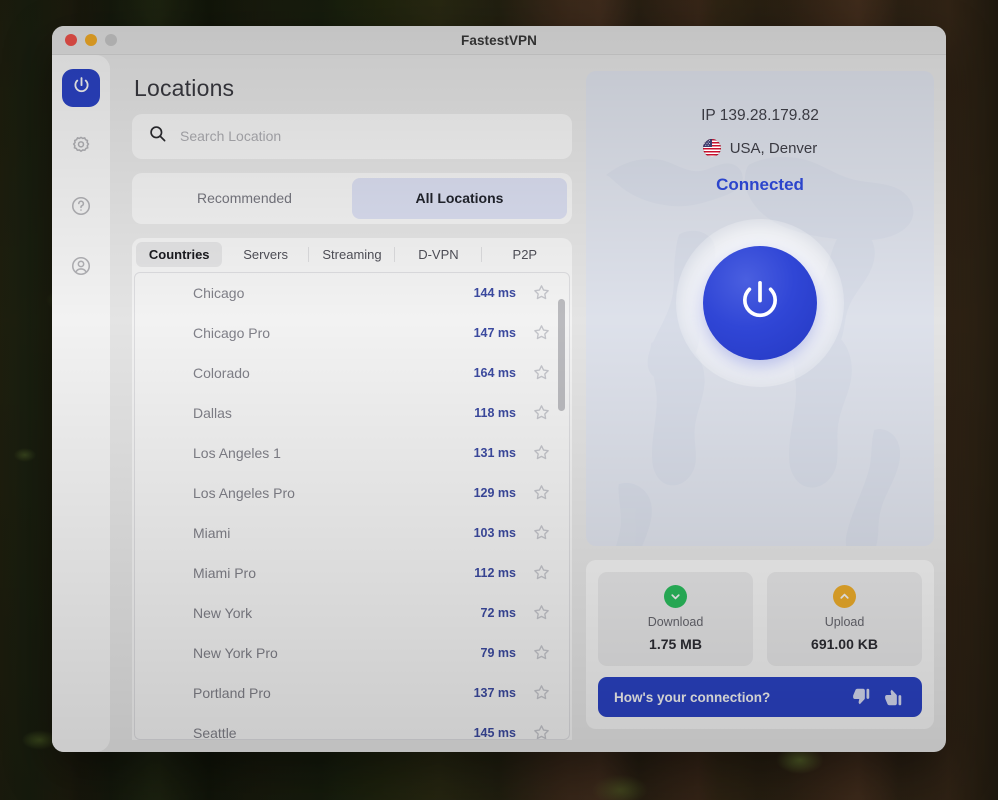 This screenshot has height=800, width=998. I want to click on connect-toggle-button, so click(760, 303).